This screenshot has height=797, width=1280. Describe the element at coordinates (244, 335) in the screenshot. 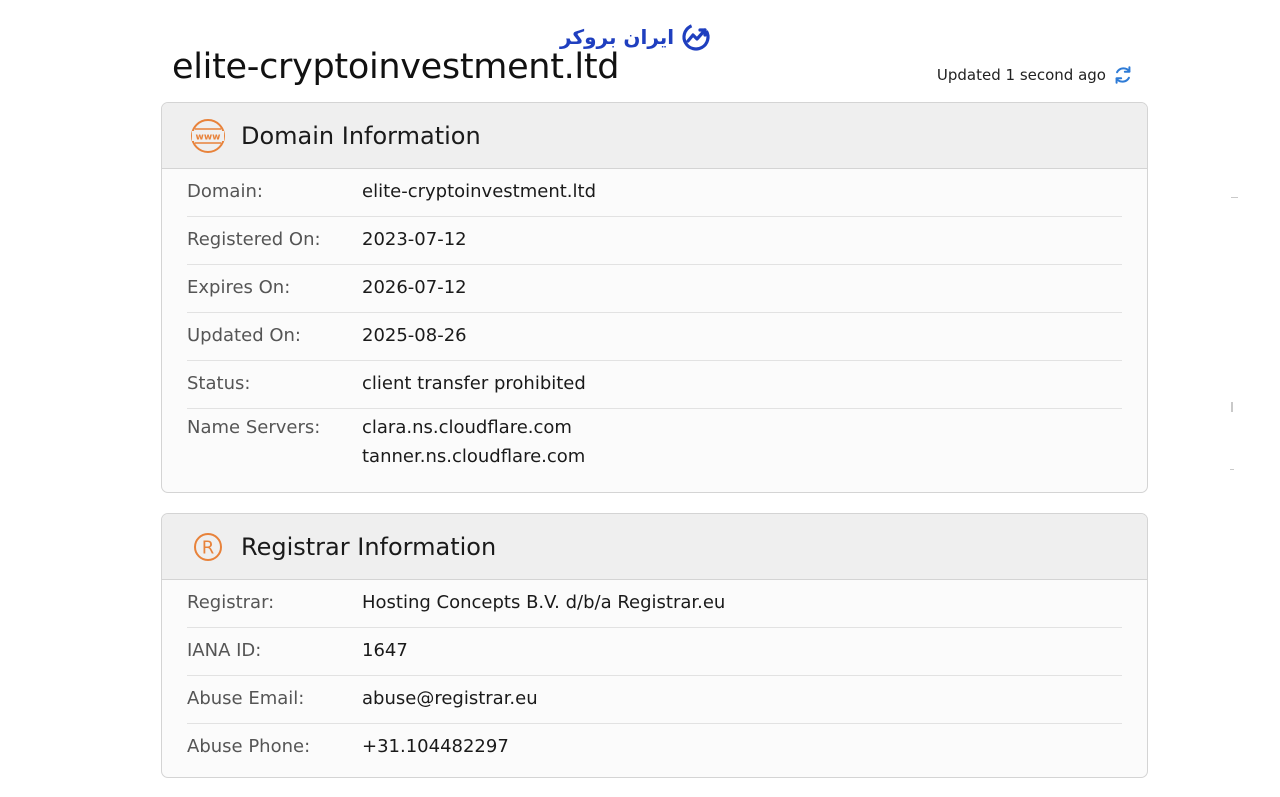

I see `label-updated-on: Updated On:` at that location.